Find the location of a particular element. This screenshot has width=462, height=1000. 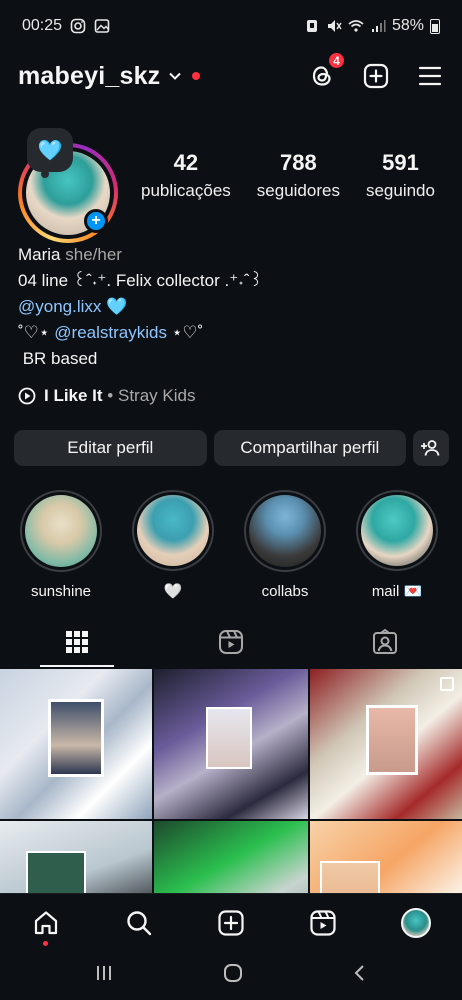

edit-profile-button: Editar perfil is located at coordinates (110, 448).